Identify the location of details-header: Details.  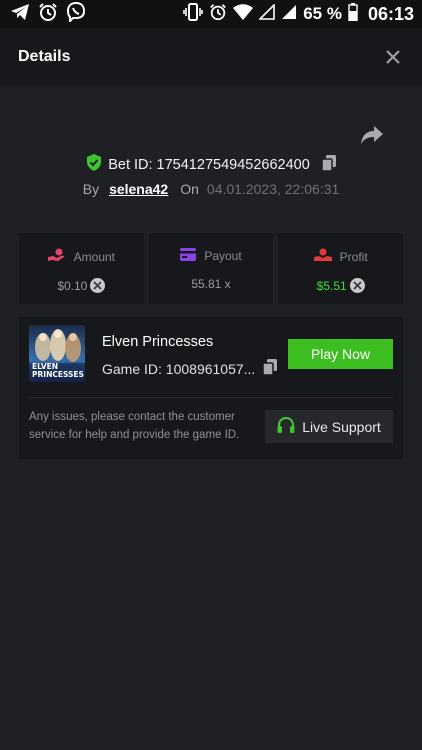
(211, 57).